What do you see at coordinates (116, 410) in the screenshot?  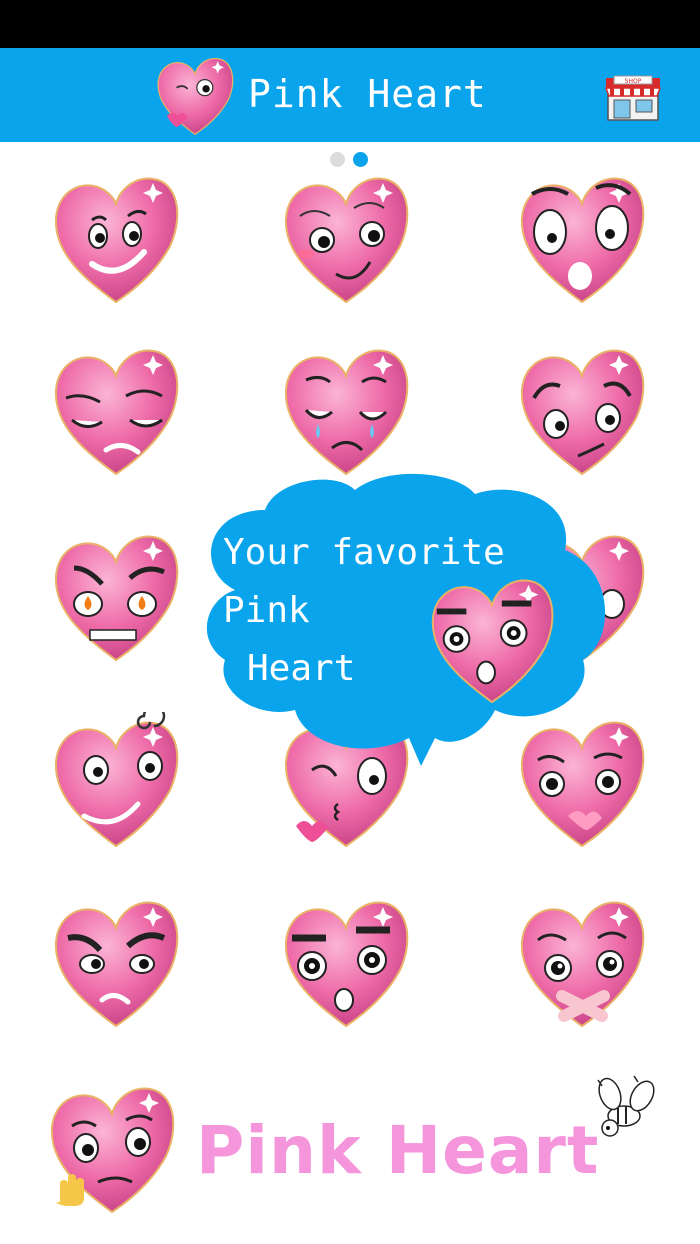 I see `sticker-sleepy` at bounding box center [116, 410].